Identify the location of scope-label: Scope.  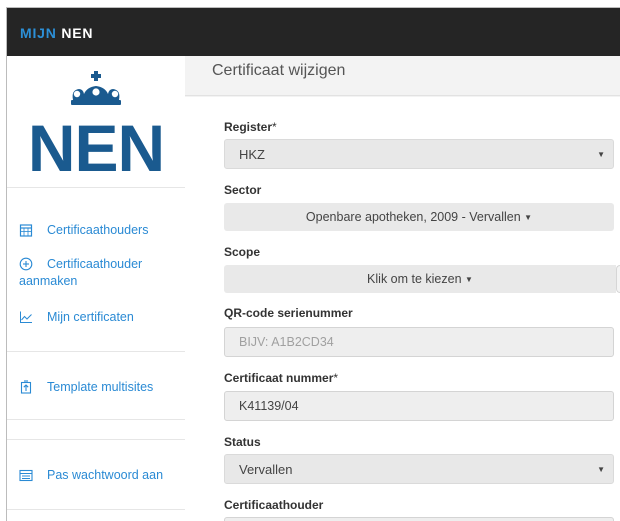
(242, 252).